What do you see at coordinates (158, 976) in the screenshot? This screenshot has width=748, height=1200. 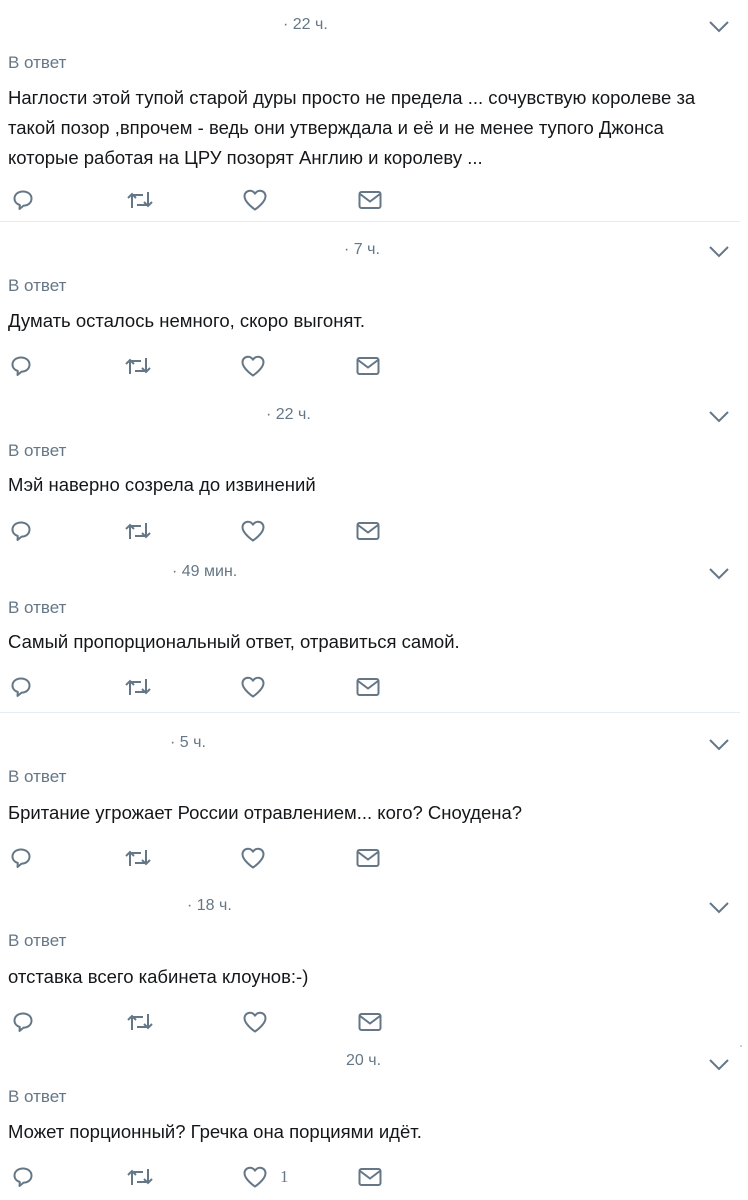 I see `tweet-text: отставка всего кабинета клоунов:-)` at bounding box center [158, 976].